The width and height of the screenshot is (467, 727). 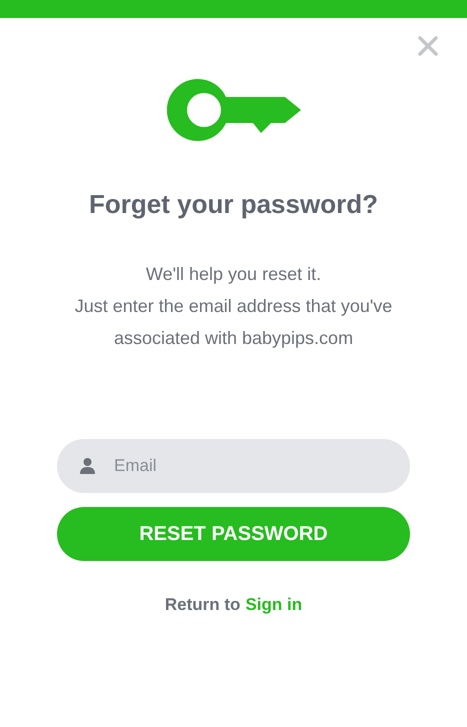 What do you see at coordinates (273, 605) in the screenshot?
I see `sign-in-link: Sign in` at bounding box center [273, 605].